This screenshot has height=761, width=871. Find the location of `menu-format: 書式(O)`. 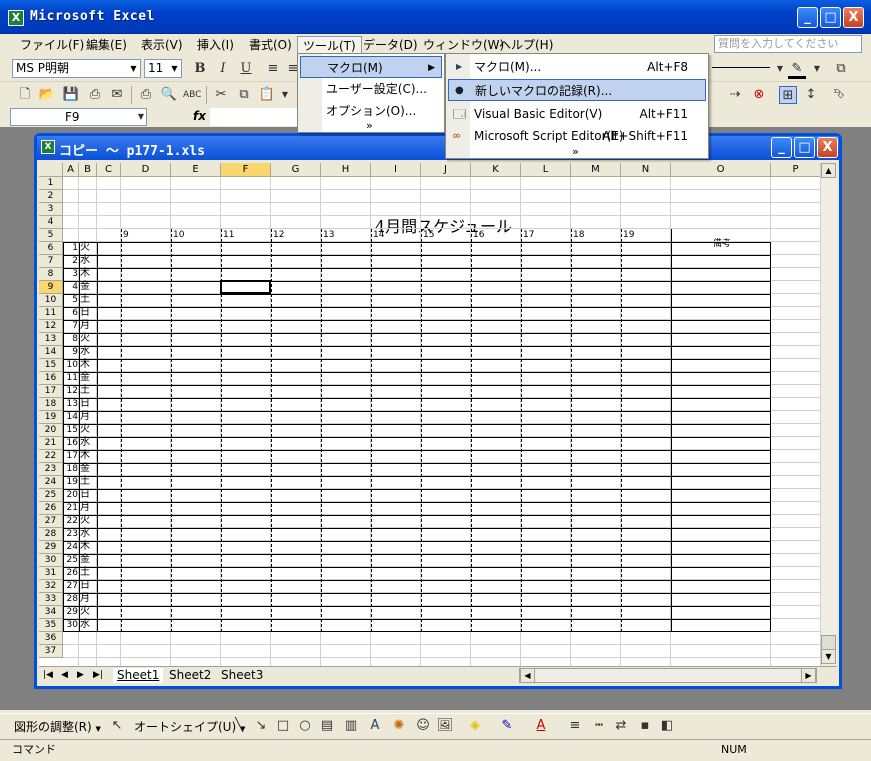

menu-format: 書式(O) is located at coordinates (270, 45).